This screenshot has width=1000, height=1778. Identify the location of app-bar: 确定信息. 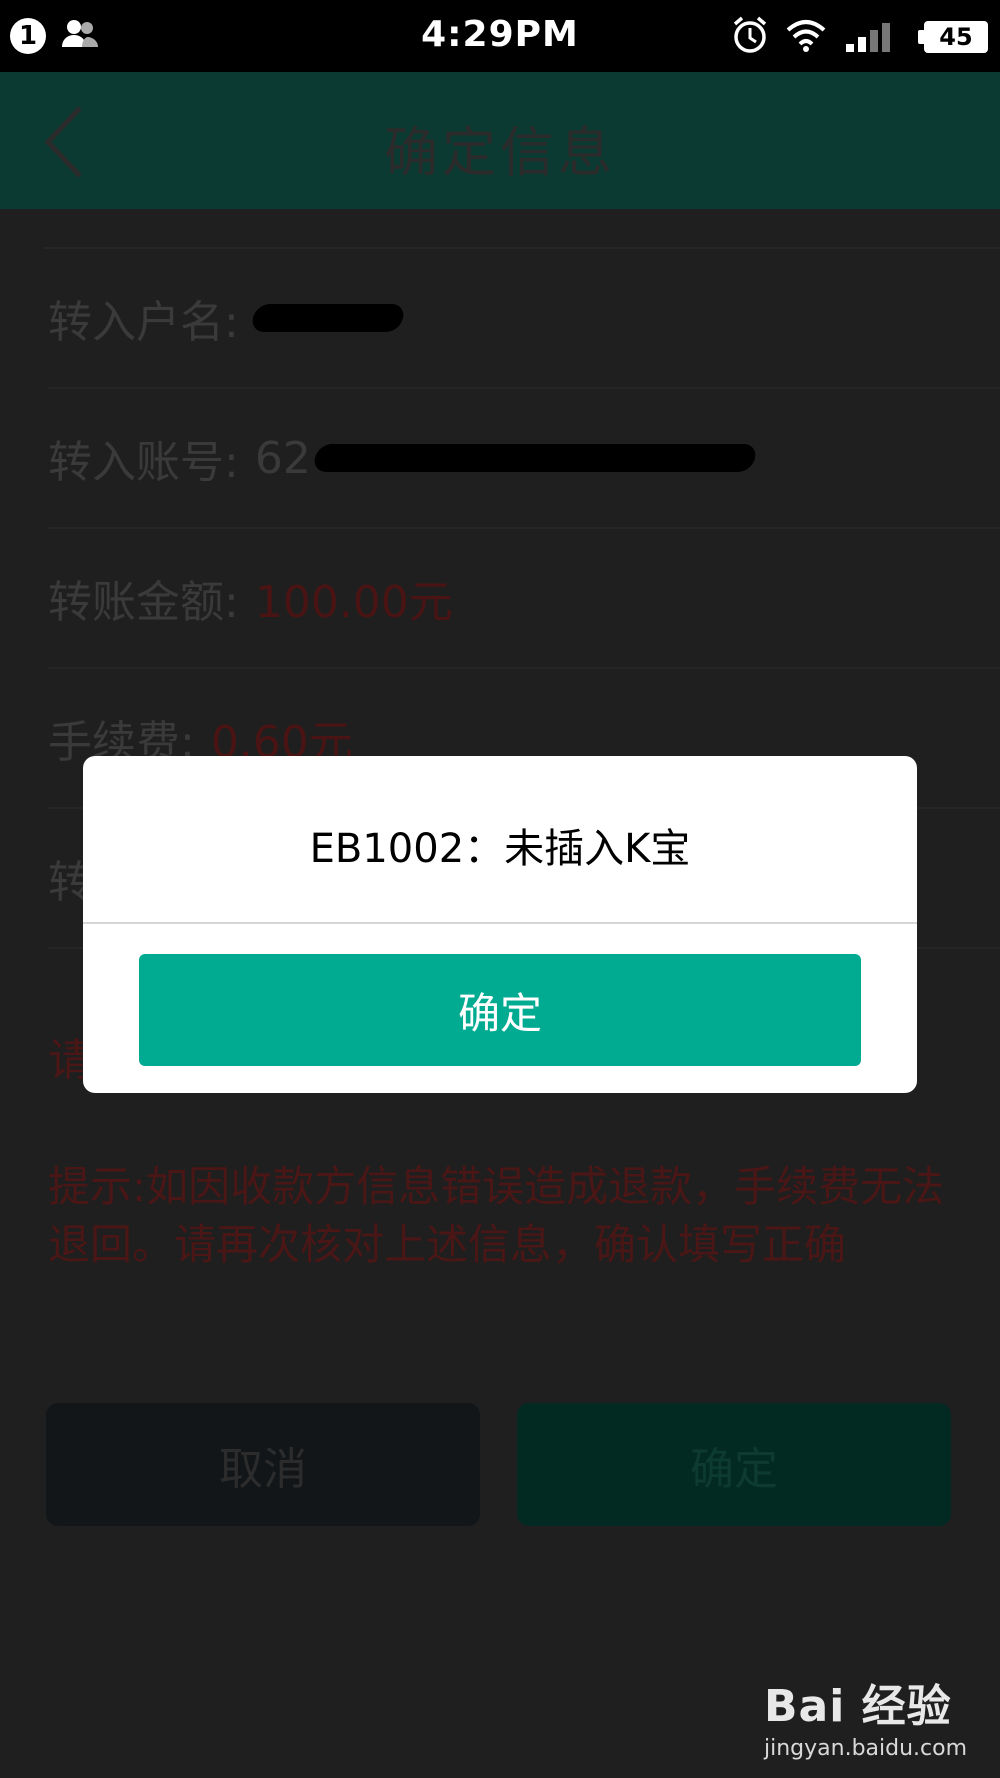
(500, 140).